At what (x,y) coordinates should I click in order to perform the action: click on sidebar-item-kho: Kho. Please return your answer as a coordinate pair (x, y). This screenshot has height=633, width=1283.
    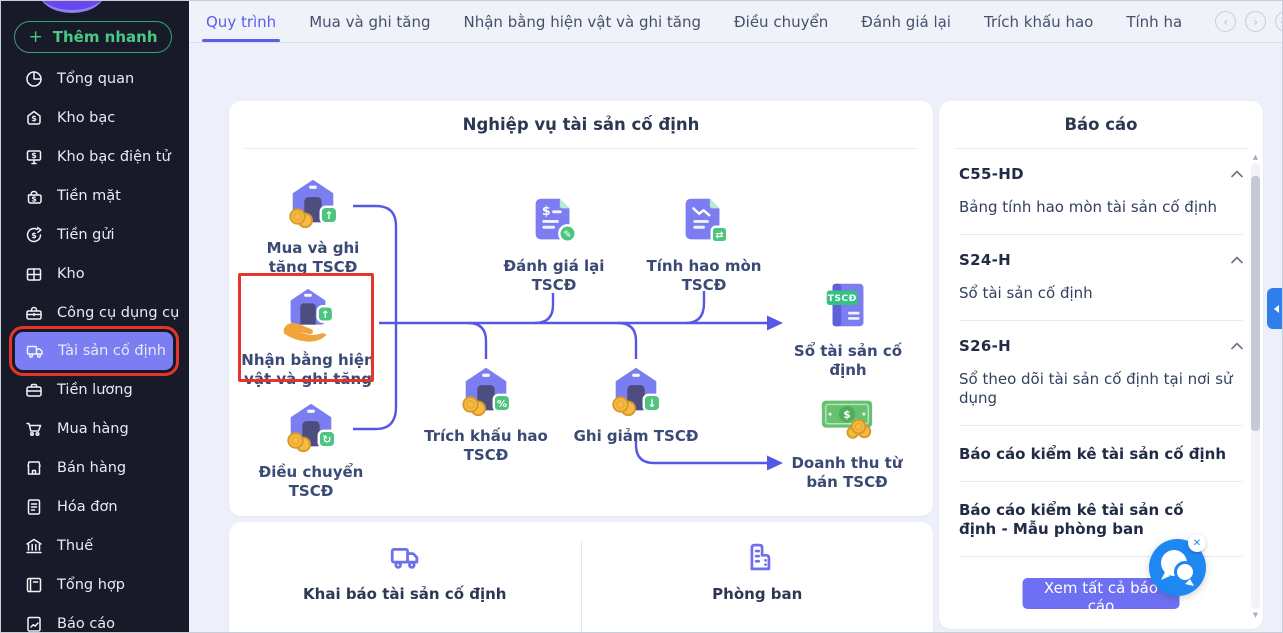
    Looking at the image, I should click on (95, 273).